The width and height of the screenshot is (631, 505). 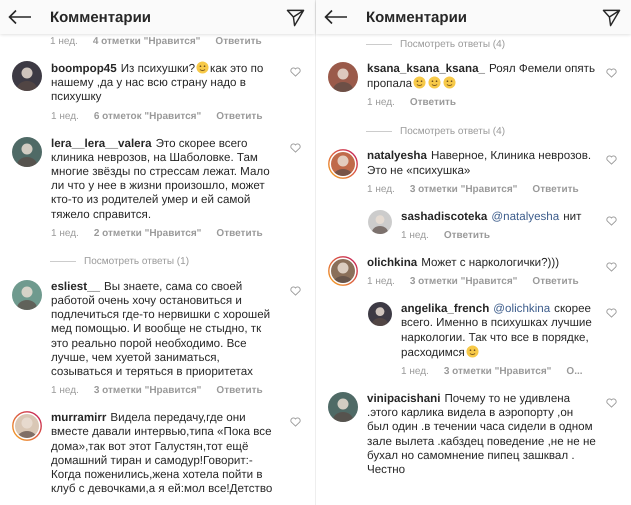 I want to click on username-link: vinipacishani, so click(x=403, y=399).